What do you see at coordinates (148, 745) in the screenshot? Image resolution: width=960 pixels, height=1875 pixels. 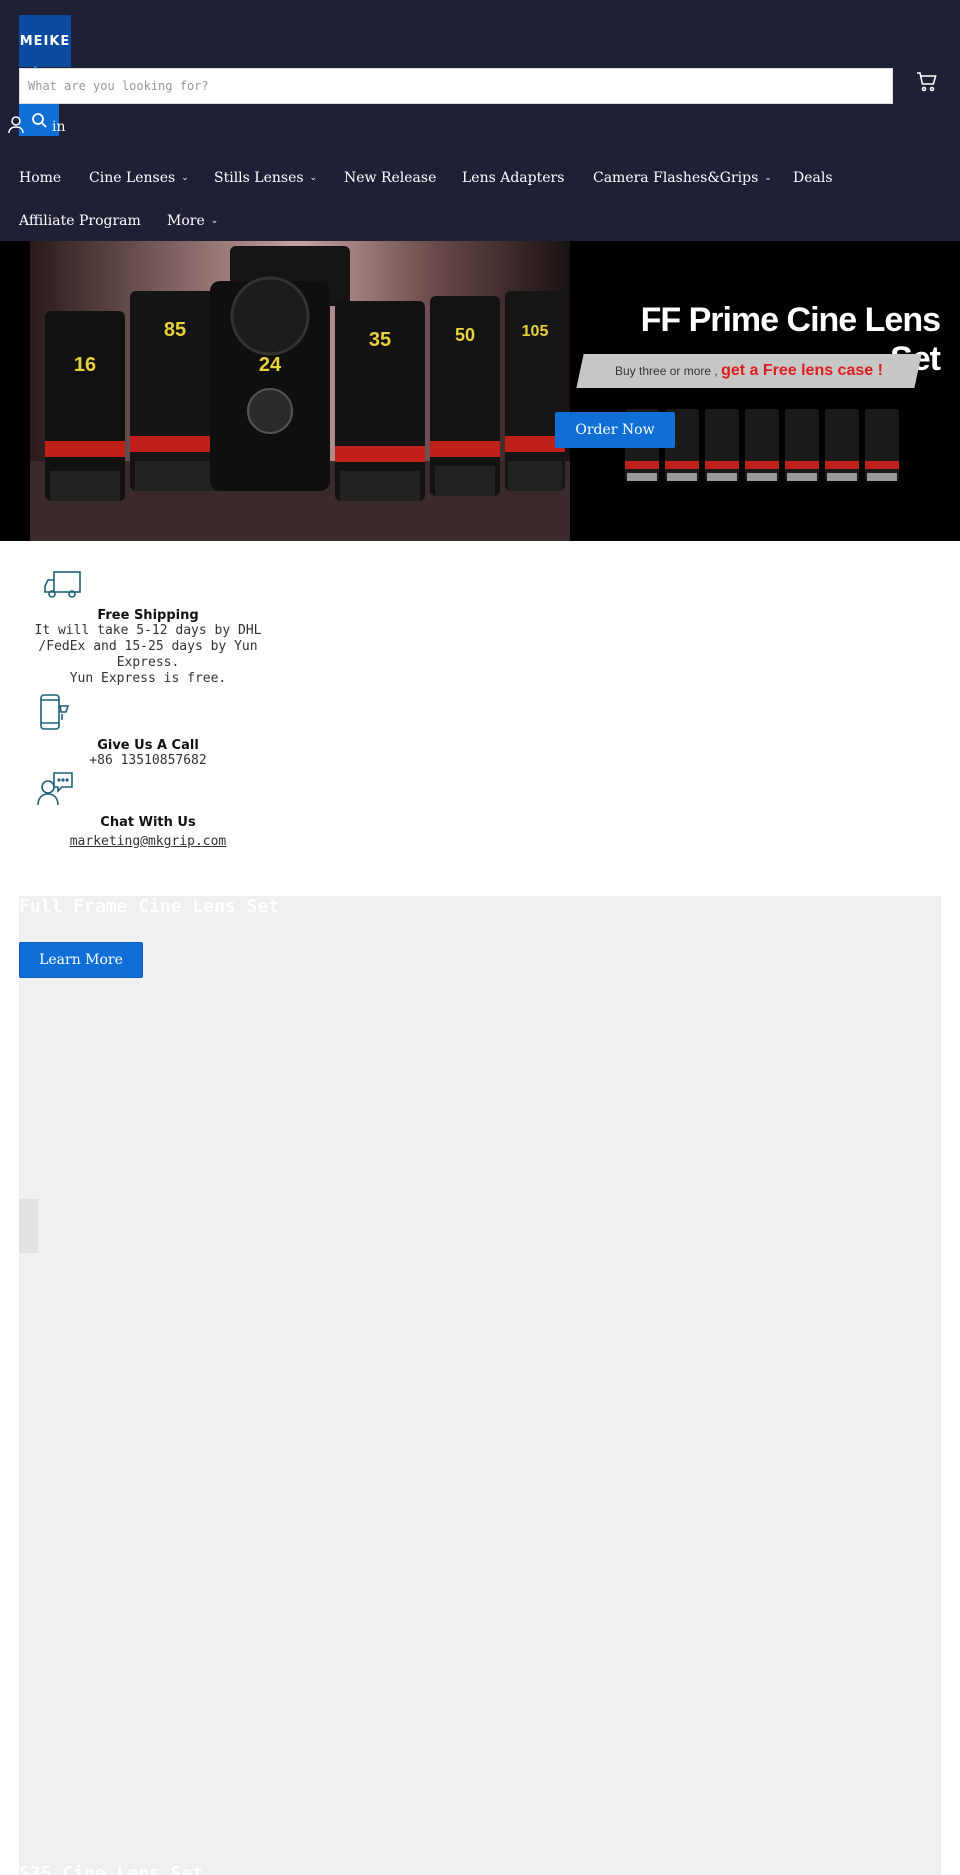 I see `feature-title: Give Us A Call` at bounding box center [148, 745].